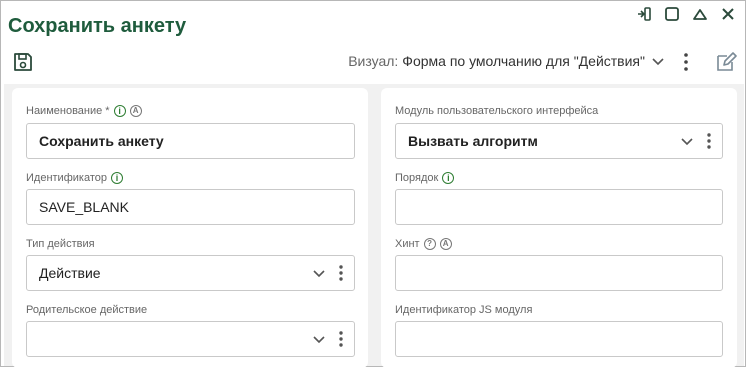 The height and width of the screenshot is (367, 746). What do you see at coordinates (60, 244) in the screenshot?
I see `action-type-label: Тип действия` at bounding box center [60, 244].